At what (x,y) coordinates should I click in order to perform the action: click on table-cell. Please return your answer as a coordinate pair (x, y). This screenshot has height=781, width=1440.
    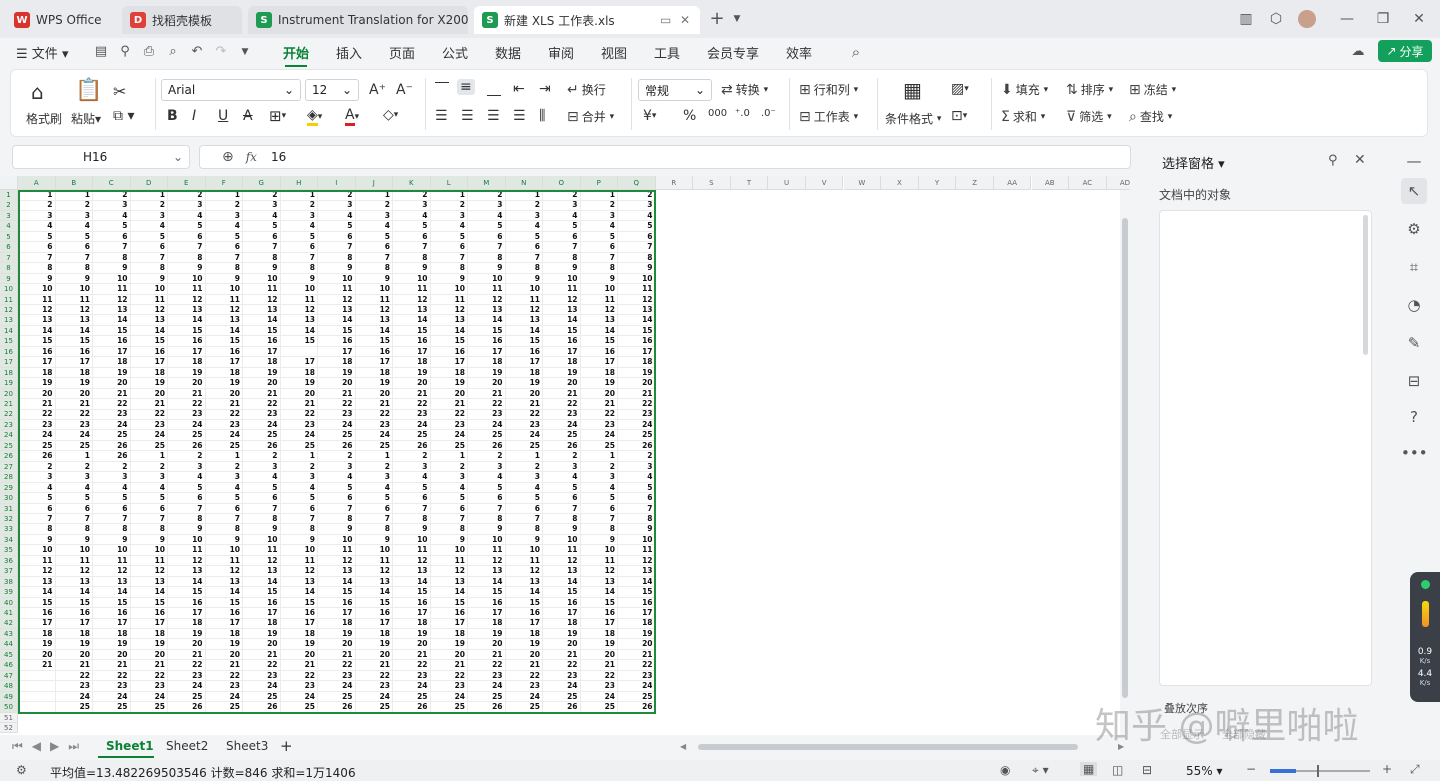
    Looking at the image, I should click on (37, 697).